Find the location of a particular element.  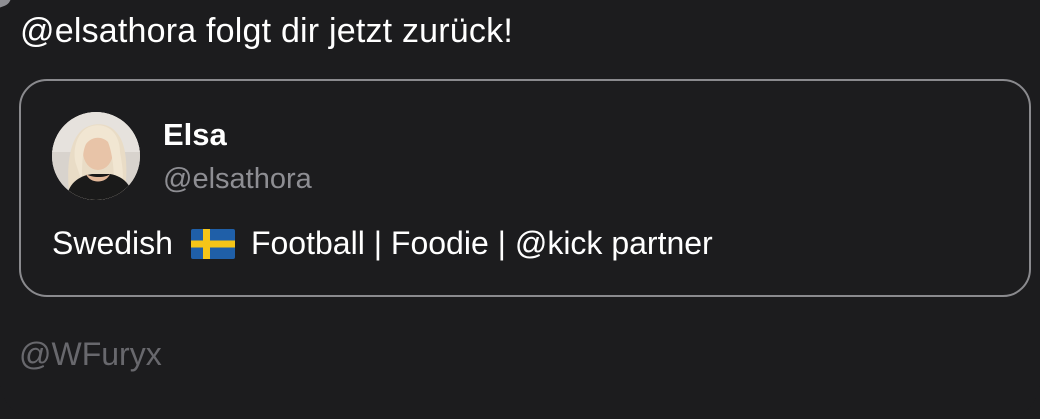

avatar is located at coordinates (96, 156).